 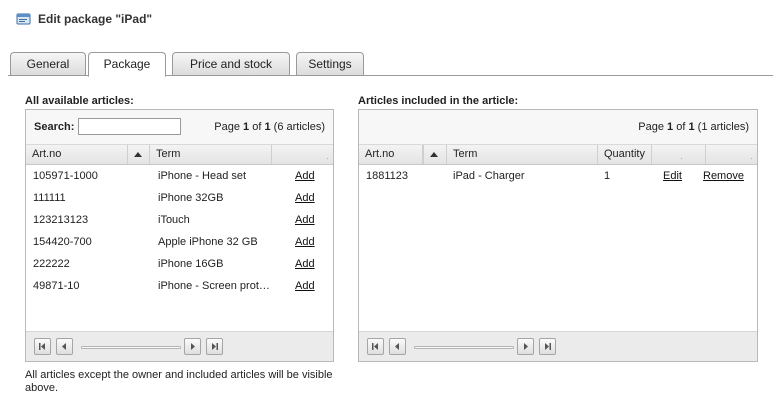 What do you see at coordinates (607, 176) in the screenshot?
I see `cell-quantity: 1` at bounding box center [607, 176].